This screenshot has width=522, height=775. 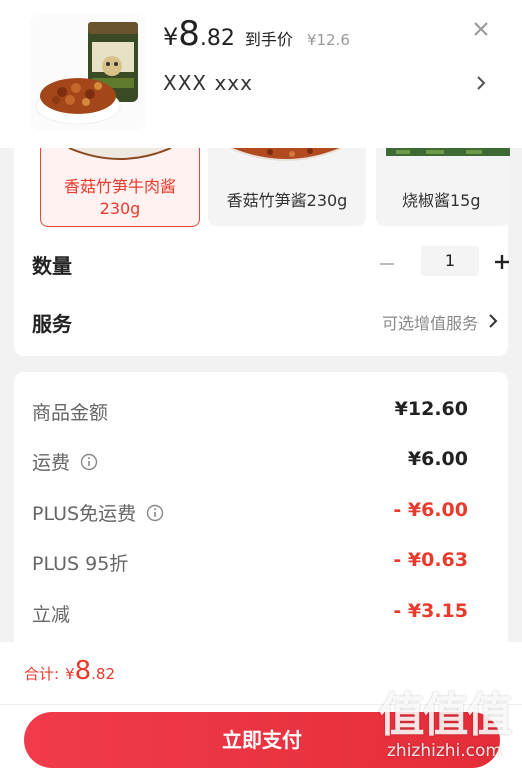 I want to click on service-row: 服务 可选增值服务, so click(x=267, y=321).